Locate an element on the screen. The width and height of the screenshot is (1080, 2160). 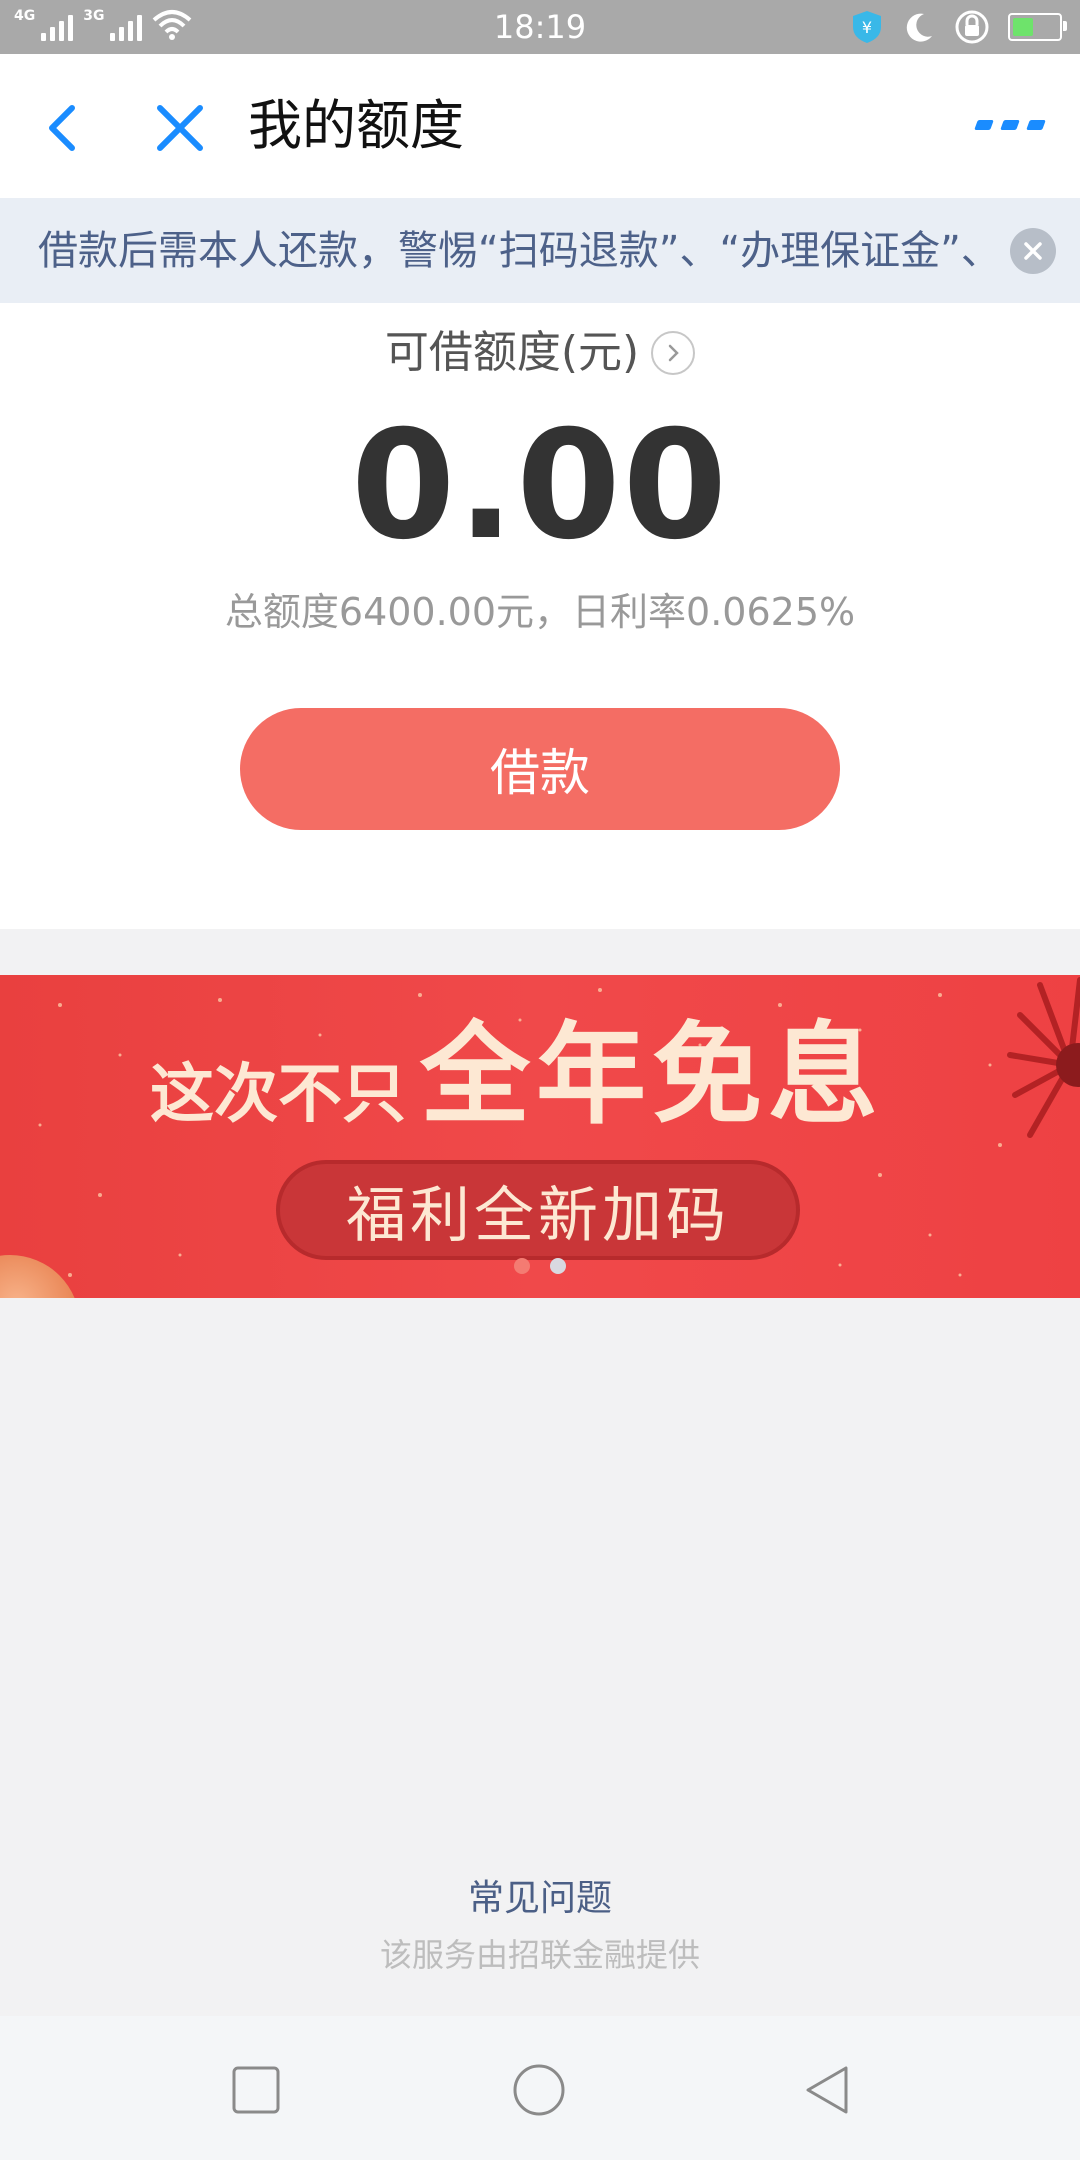
available-amount: 0.00 is located at coordinates (540, 486).